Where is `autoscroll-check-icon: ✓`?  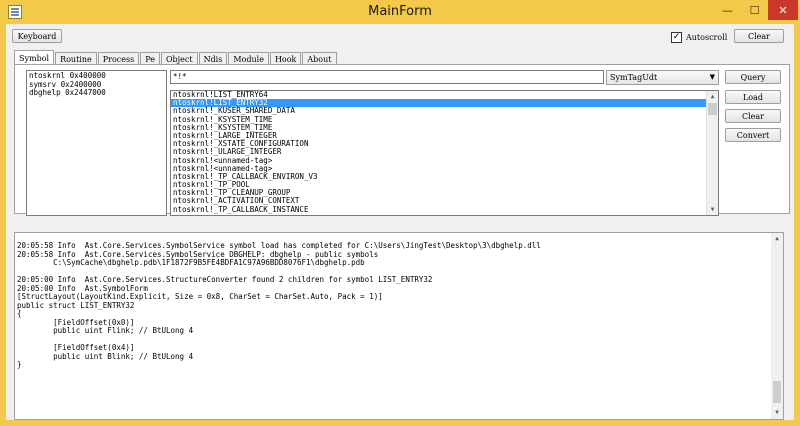 autoscroll-check-icon: ✓ is located at coordinates (676, 37).